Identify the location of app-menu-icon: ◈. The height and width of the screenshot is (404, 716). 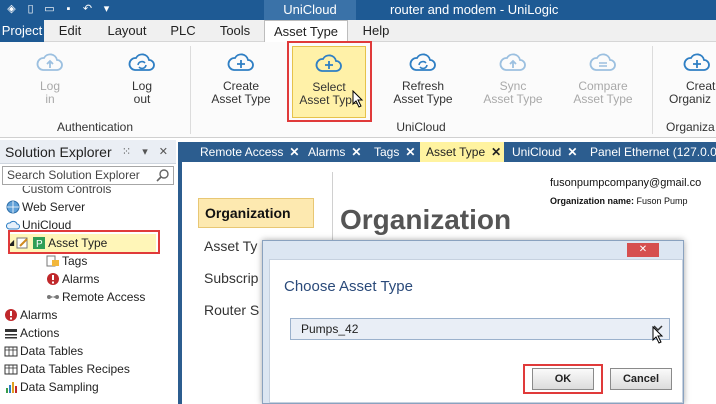
(11, 9).